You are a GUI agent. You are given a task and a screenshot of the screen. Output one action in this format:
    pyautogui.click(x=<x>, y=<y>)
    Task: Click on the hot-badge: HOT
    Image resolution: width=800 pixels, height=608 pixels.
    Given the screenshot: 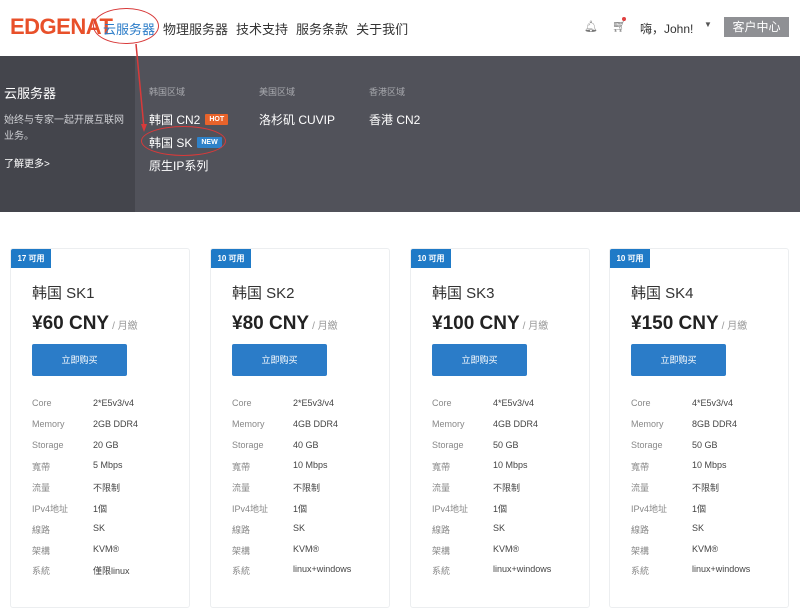 What is the action you would take?
    pyautogui.click(x=217, y=119)
    